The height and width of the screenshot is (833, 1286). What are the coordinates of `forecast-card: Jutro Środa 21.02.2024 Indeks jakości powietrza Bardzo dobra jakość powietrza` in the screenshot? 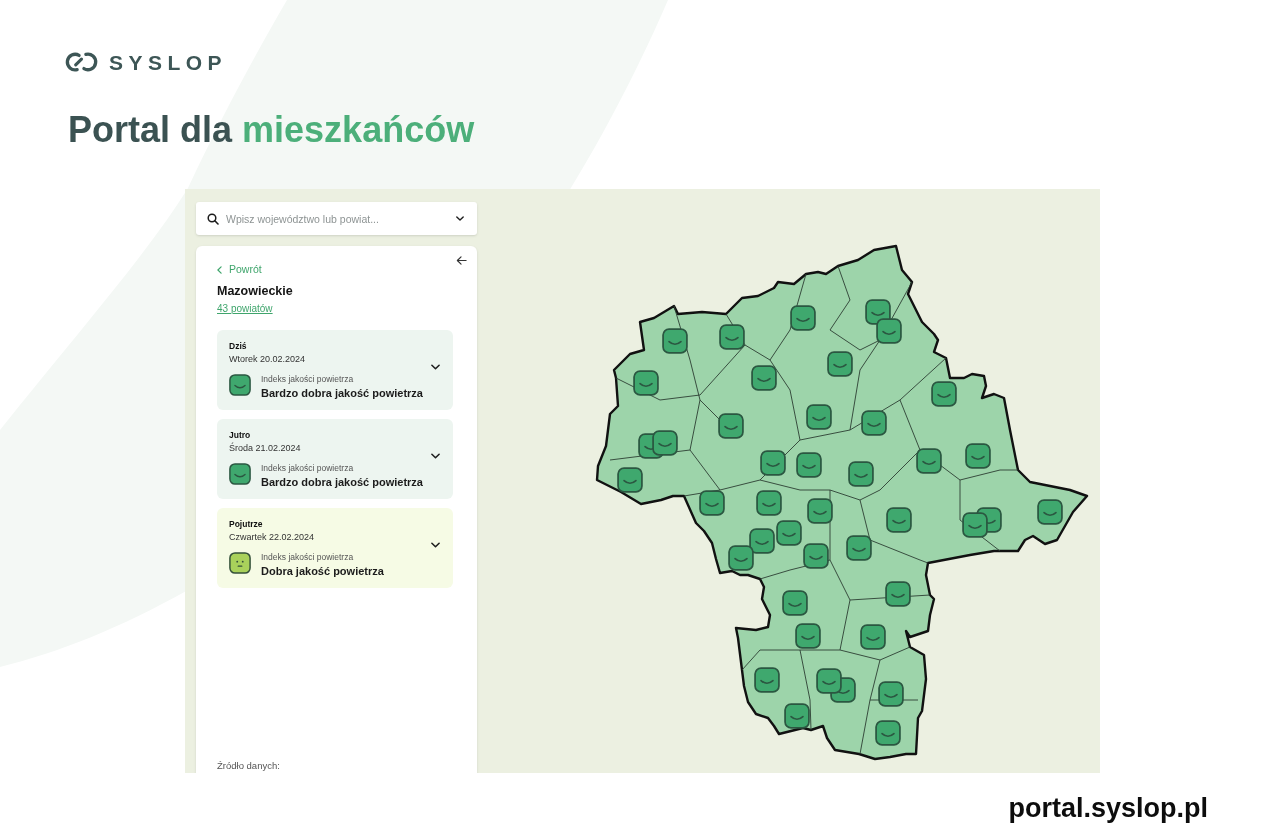 It's located at (335, 459).